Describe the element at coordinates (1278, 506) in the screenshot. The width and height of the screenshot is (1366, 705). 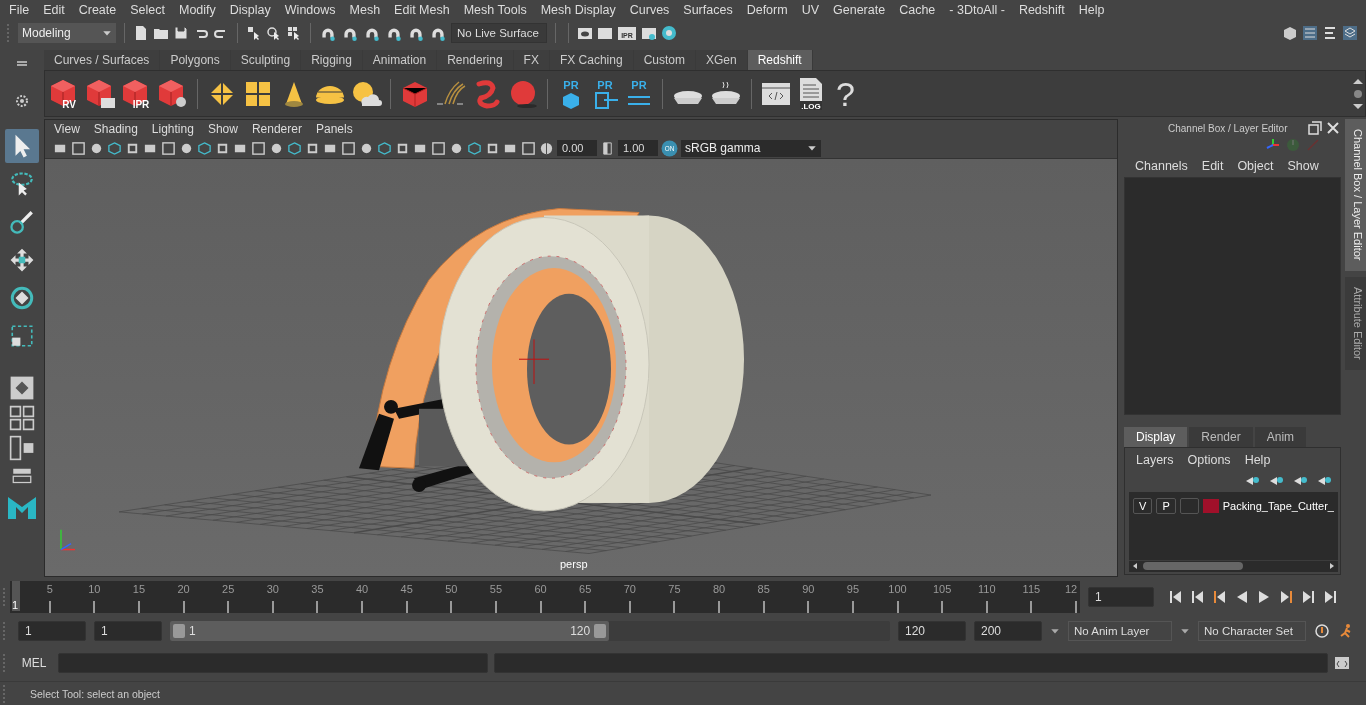
I see `layer-name: Packing_Tape_Cutter_` at that location.